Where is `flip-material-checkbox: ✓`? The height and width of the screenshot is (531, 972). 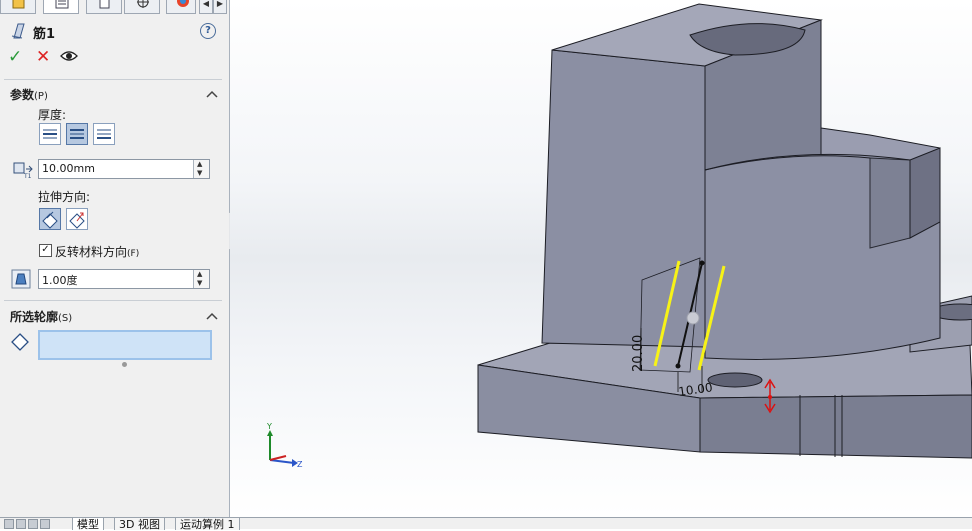 flip-material-checkbox: ✓ is located at coordinates (45, 250).